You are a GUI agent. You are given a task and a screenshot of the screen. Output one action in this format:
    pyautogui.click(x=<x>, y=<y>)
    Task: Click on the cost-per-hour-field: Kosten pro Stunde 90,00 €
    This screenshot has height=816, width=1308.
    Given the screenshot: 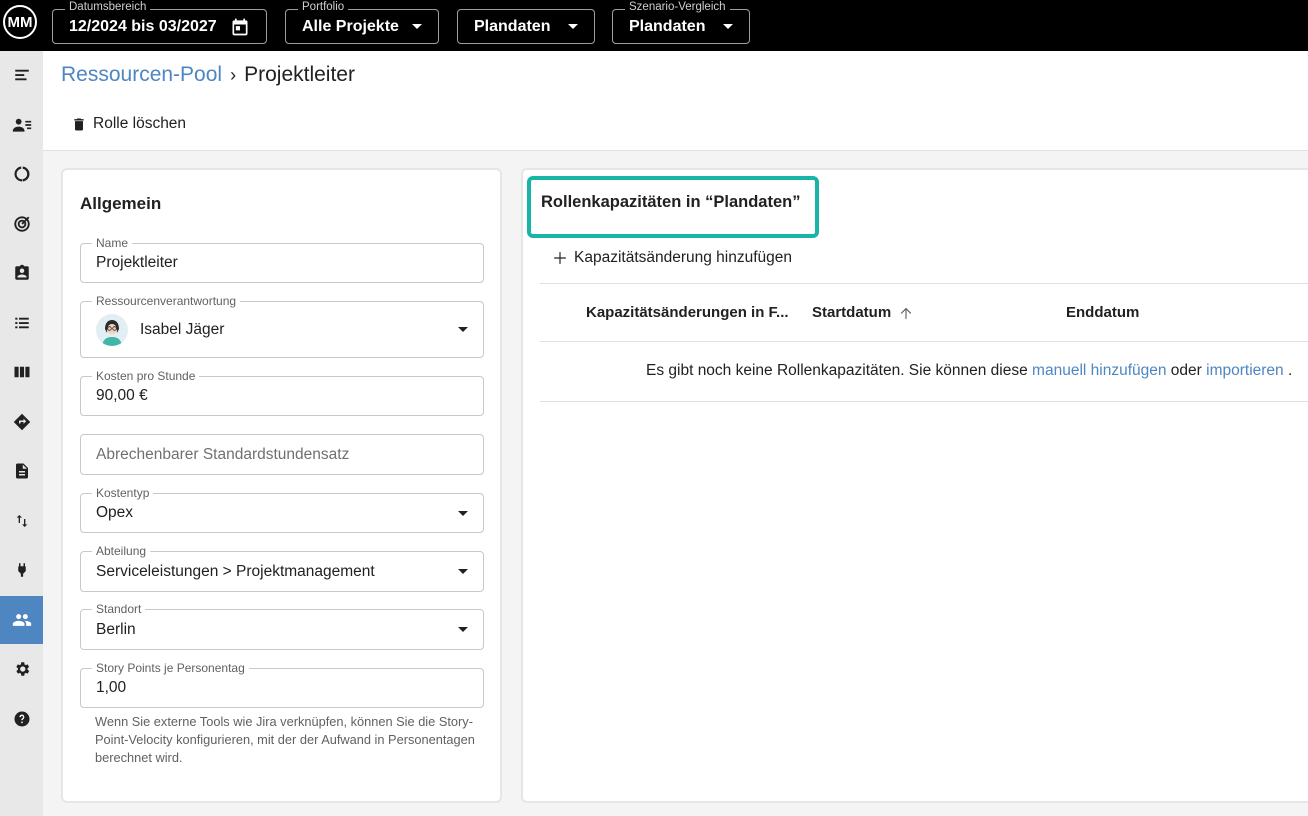 What is the action you would take?
    pyautogui.click(x=282, y=392)
    